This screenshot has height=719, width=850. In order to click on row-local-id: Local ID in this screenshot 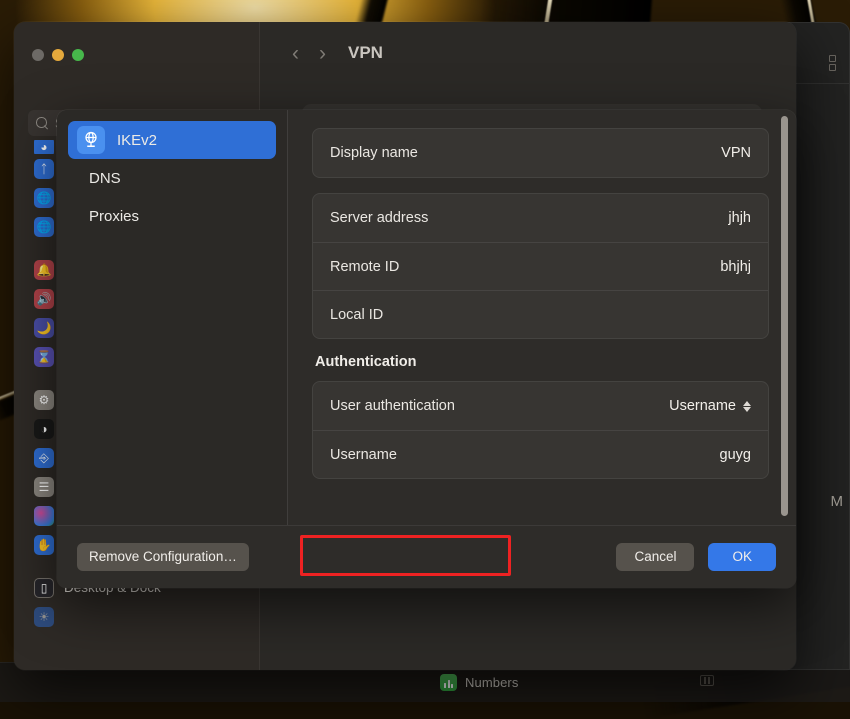, I will do `click(540, 314)`.